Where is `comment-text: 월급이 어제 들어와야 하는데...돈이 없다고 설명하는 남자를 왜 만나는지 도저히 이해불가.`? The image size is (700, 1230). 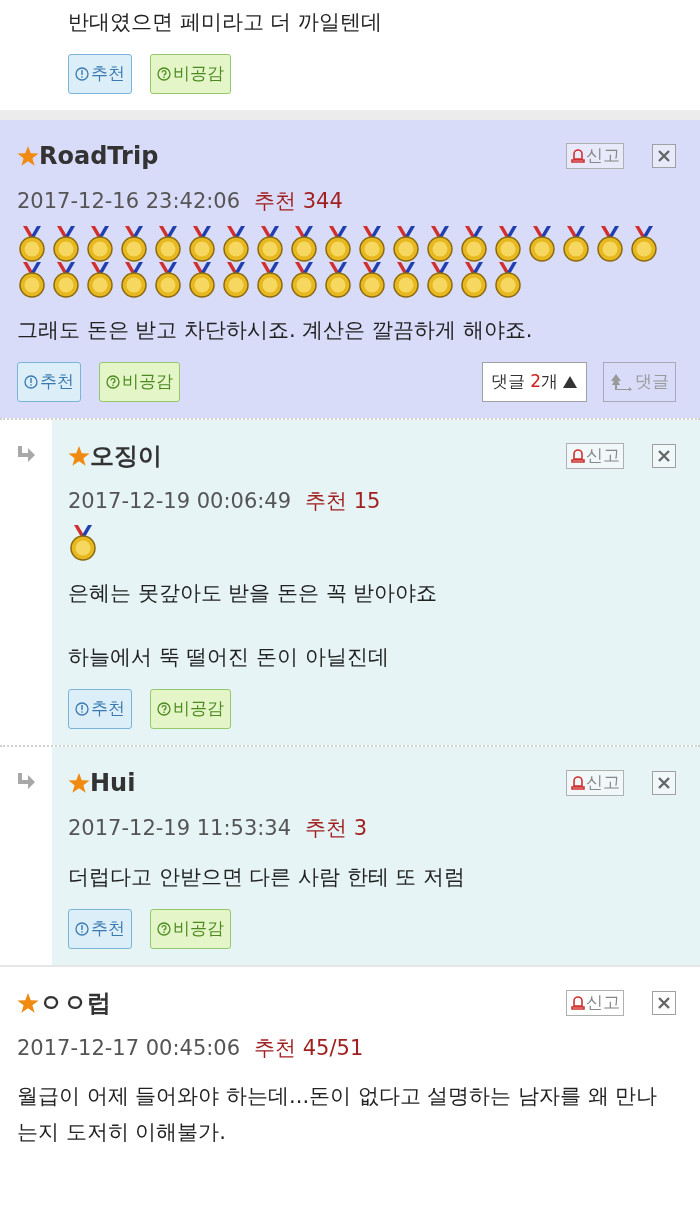
comment-text: 월급이 어제 들어와야 하는데...돈이 없다고 설명하는 남자를 왜 만나는지 도저히 이해불가. is located at coordinates (338, 1114).